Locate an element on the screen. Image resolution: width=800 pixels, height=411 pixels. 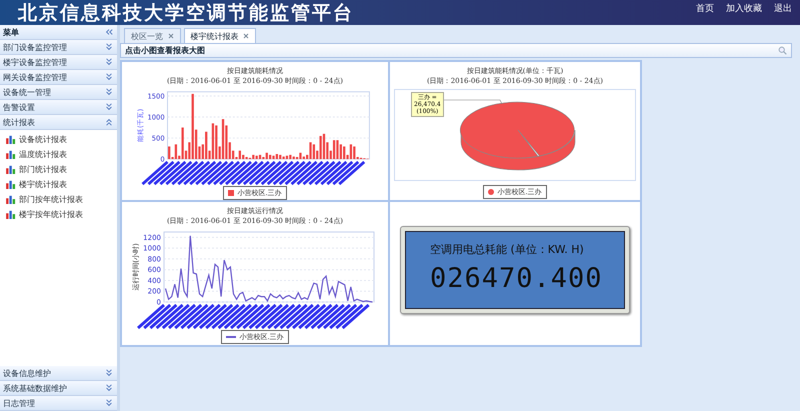
menu-group: 日志管理 is located at coordinates (58, 403).